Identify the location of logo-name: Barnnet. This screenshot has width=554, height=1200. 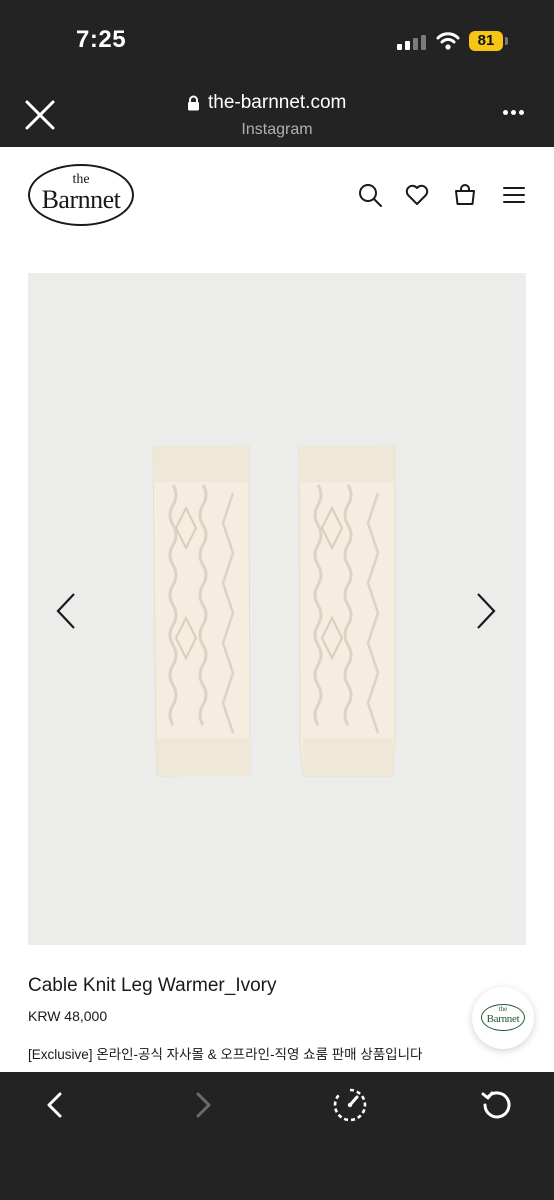
(81, 199).